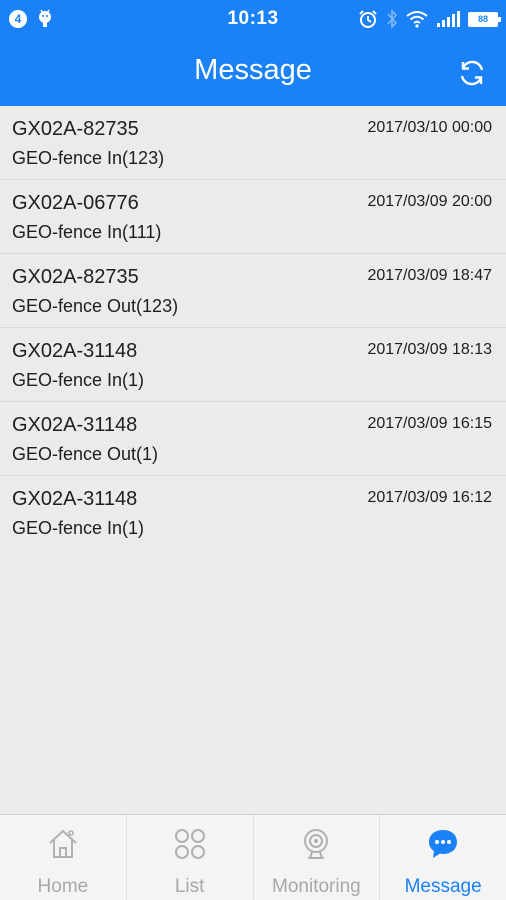  Describe the element at coordinates (75, 203) in the screenshot. I see `device-id: GX02A-06776` at that location.